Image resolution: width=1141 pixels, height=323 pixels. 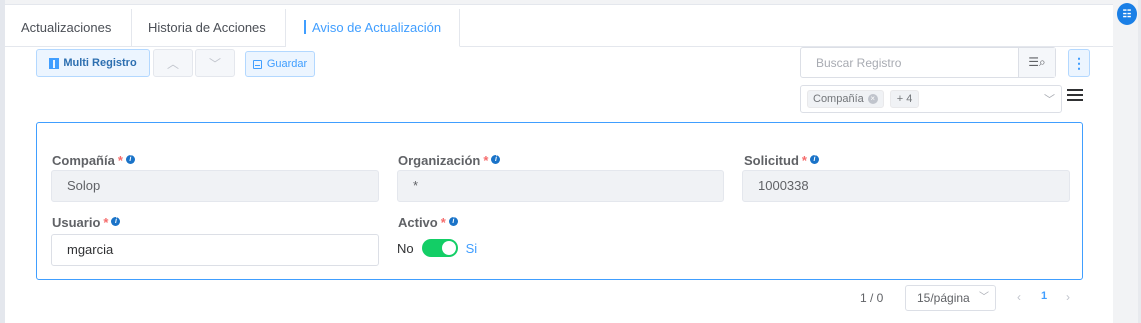 I want to click on save-button: Guardar, so click(x=280, y=64).